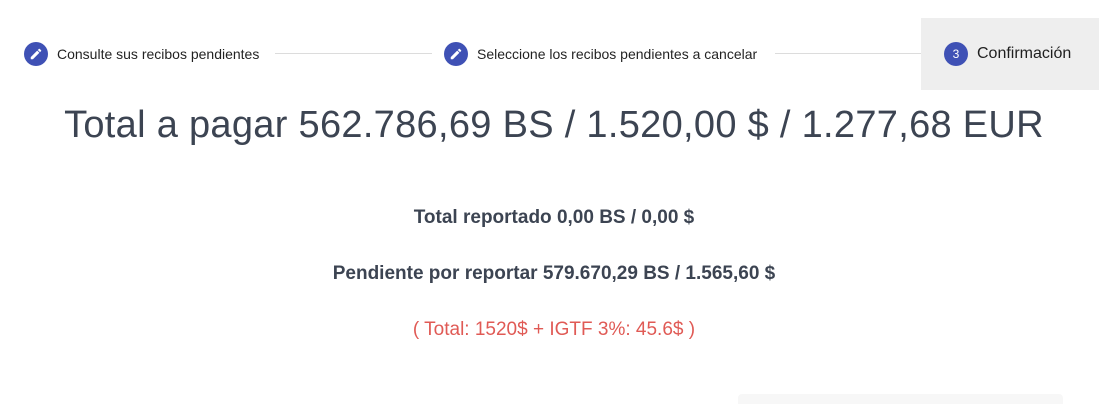  I want to click on step-confirmation: 3 Confirmación, so click(1010, 54).